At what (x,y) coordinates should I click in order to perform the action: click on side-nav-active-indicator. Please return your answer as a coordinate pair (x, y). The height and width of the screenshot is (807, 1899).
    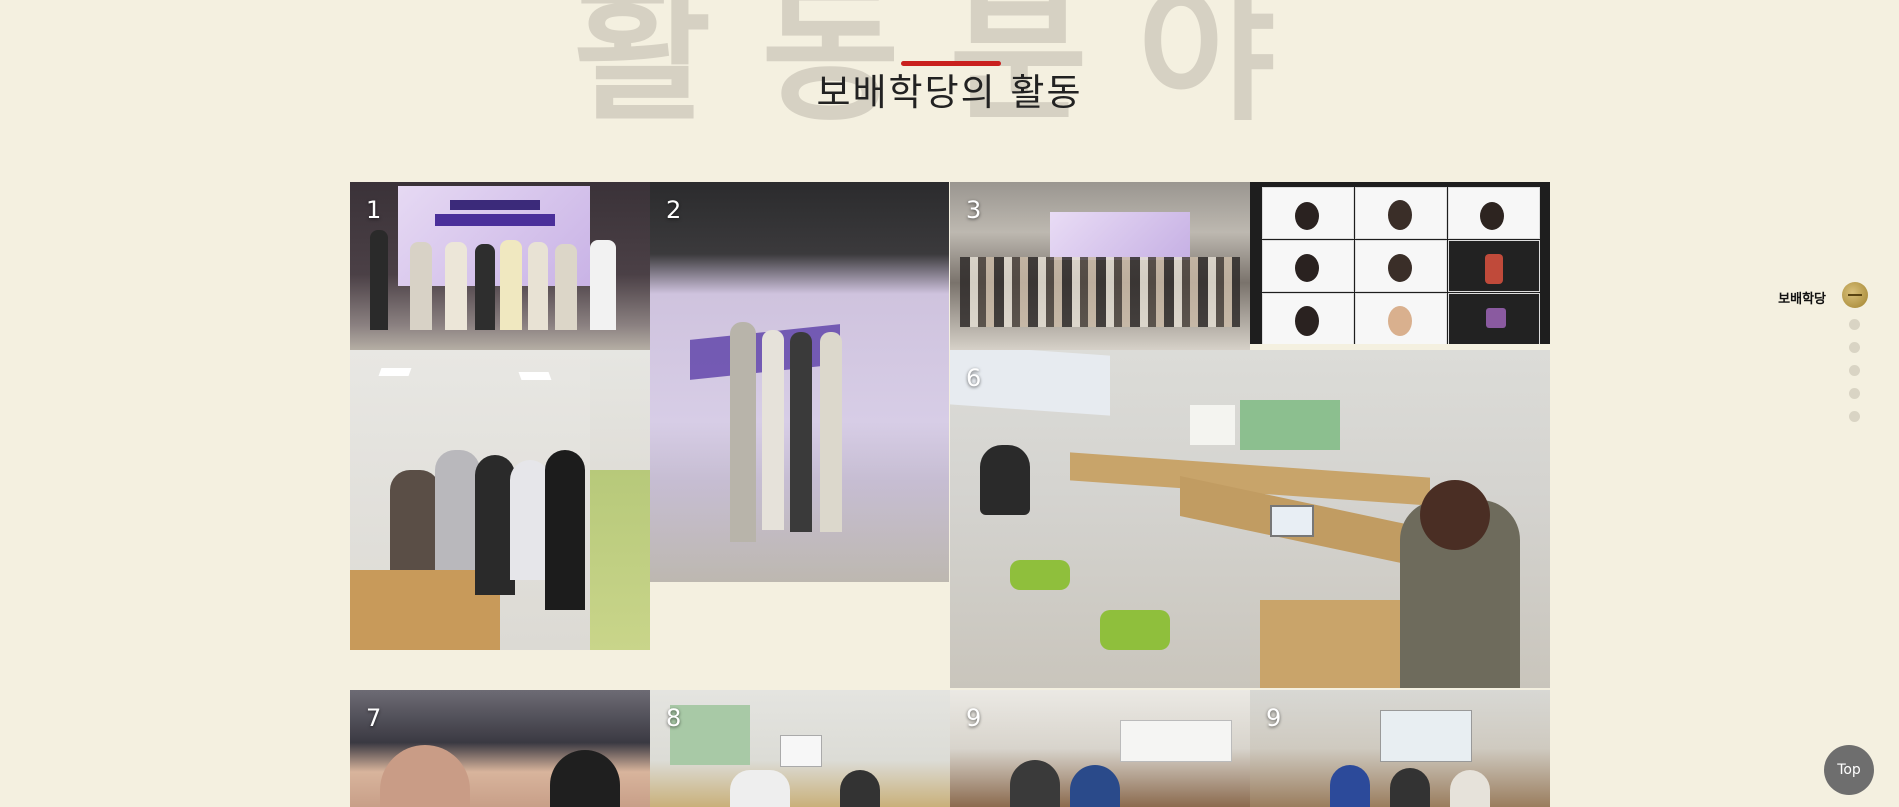
    Looking at the image, I should click on (1855, 295).